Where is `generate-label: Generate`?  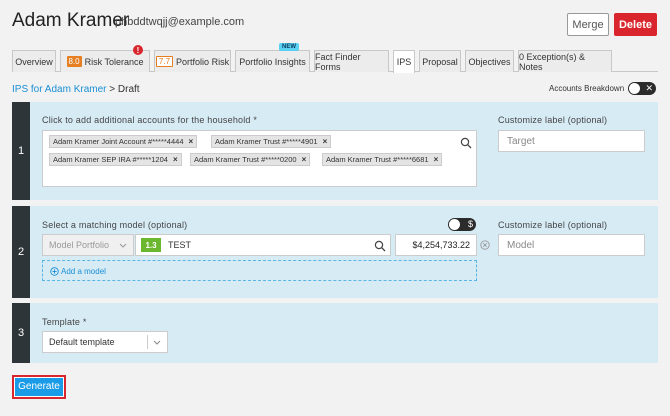
generate-label: Generate is located at coordinates (39, 387).